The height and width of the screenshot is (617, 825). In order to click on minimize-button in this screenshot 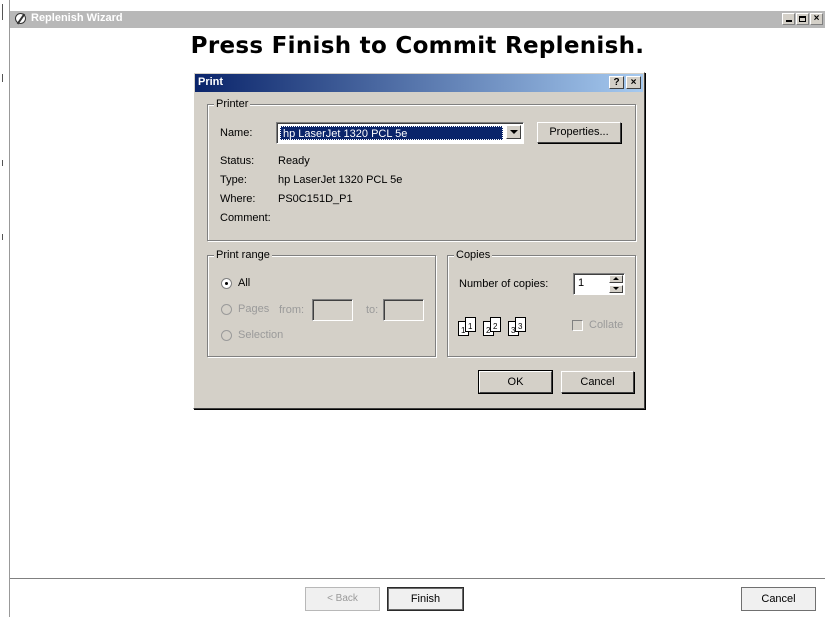, I will do `click(788, 19)`.